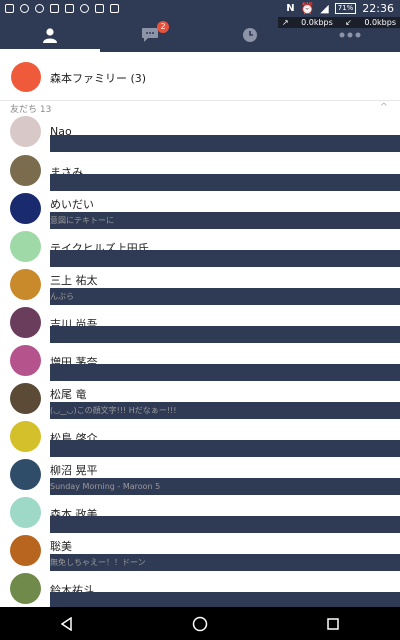 The height and width of the screenshot is (640, 400). Describe the element at coordinates (200, 323) in the screenshot. I see `friend-row: 吉川 尚吾` at that location.